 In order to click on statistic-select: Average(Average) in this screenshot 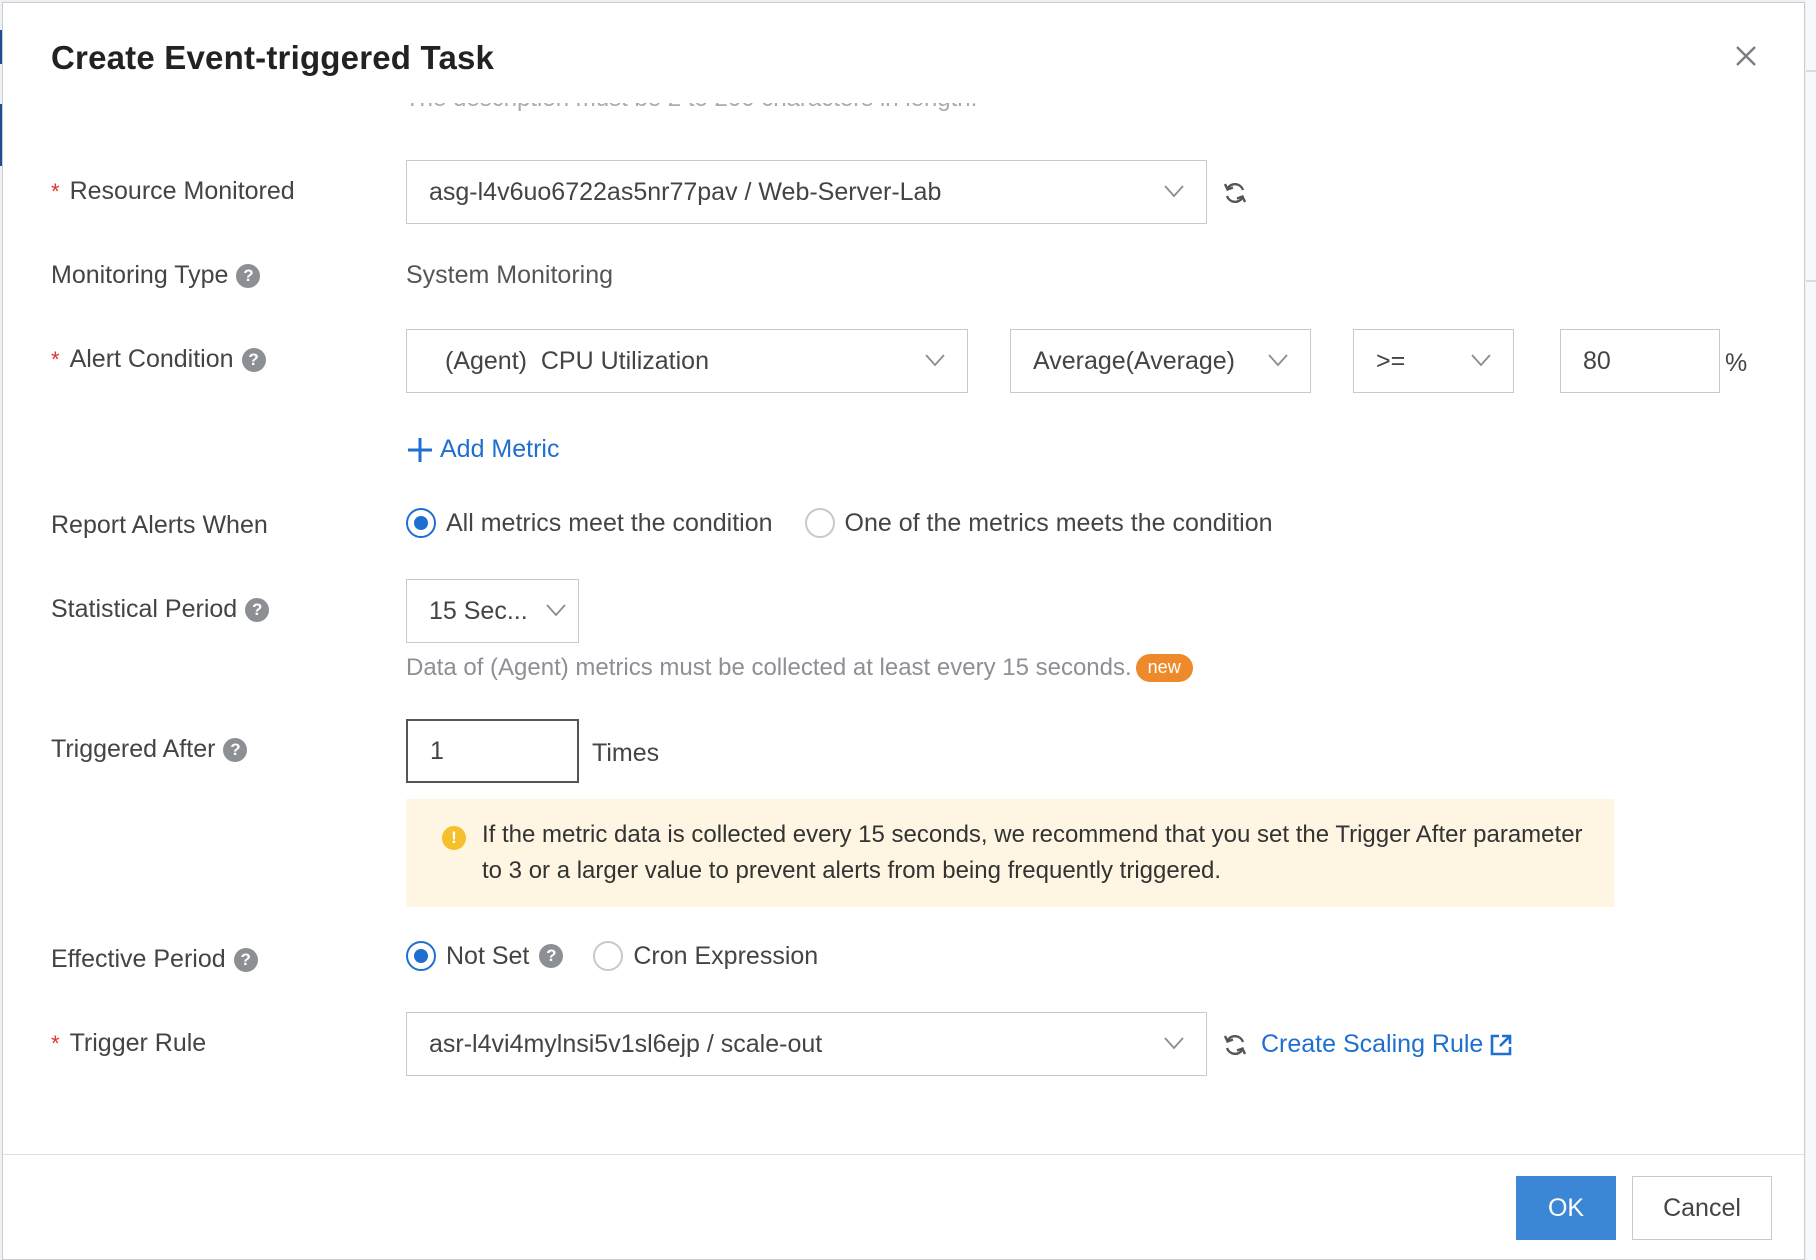, I will do `click(1160, 361)`.